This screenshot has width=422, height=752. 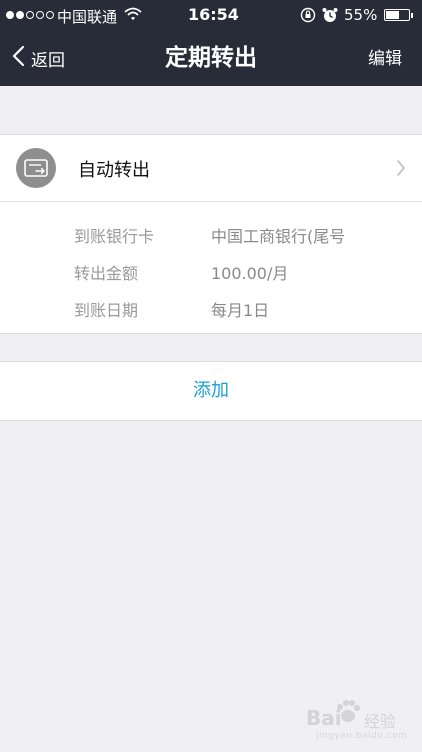 What do you see at coordinates (330, 17) in the screenshot?
I see `alarm-icon` at bounding box center [330, 17].